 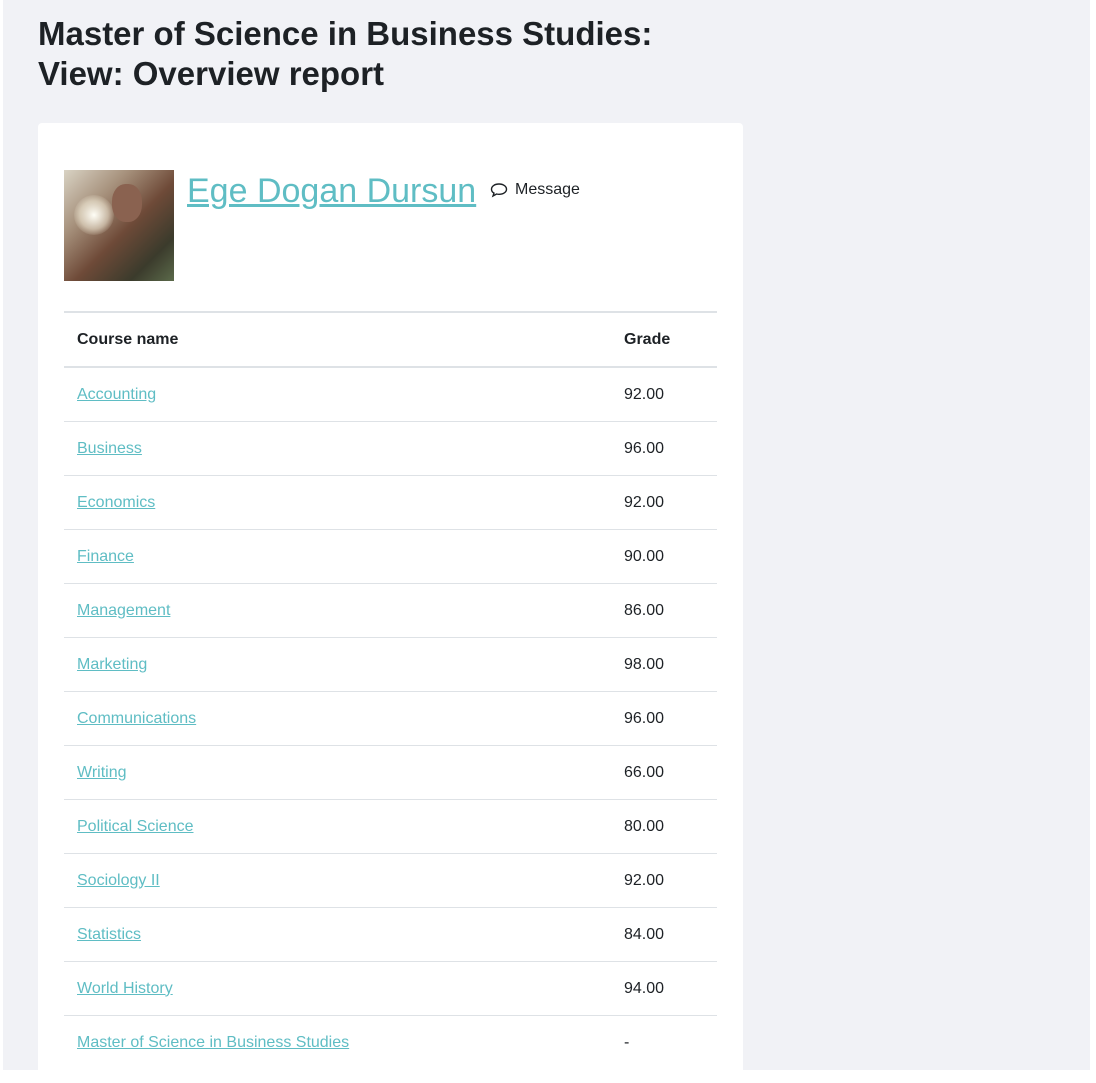 I want to click on course-cell: Business, so click(x=344, y=448).